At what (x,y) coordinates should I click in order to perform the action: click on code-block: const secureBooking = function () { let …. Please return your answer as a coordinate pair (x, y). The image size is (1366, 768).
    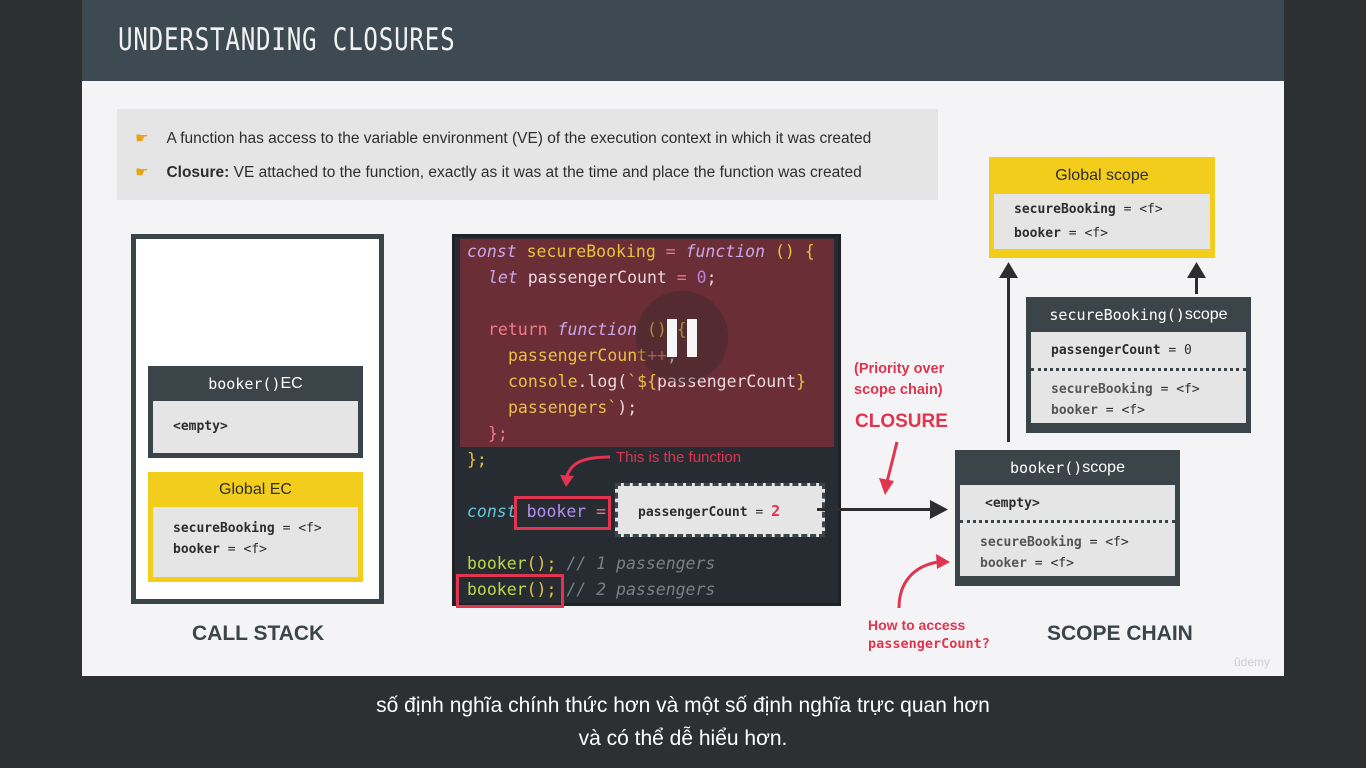
    Looking at the image, I should click on (646, 421).